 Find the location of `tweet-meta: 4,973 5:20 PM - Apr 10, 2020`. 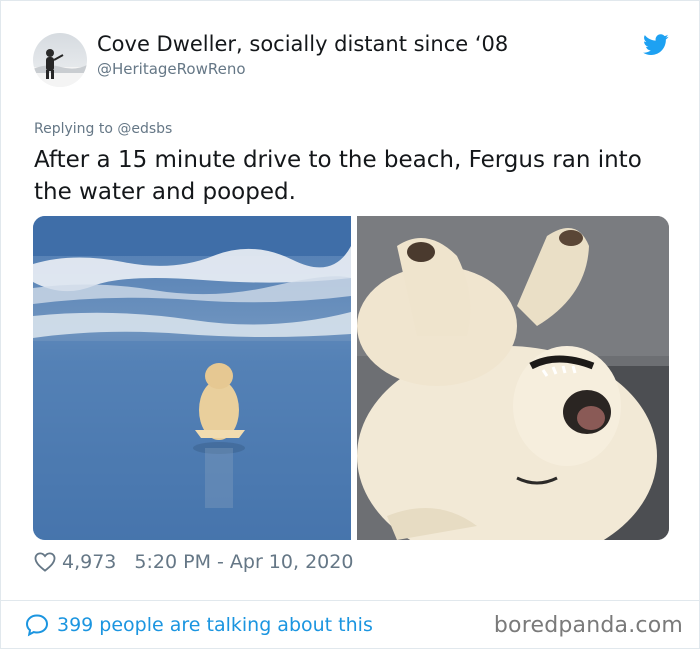

tweet-meta: 4,973 5:20 PM - Apr 10, 2020 is located at coordinates (193, 562).